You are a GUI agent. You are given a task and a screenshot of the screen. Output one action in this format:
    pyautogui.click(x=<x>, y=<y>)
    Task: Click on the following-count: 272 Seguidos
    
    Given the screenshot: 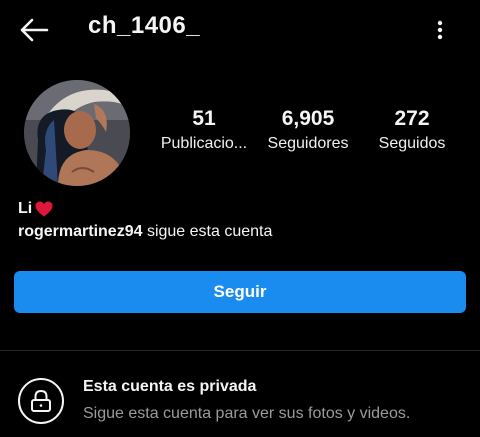 What is the action you would take?
    pyautogui.click(x=412, y=131)
    